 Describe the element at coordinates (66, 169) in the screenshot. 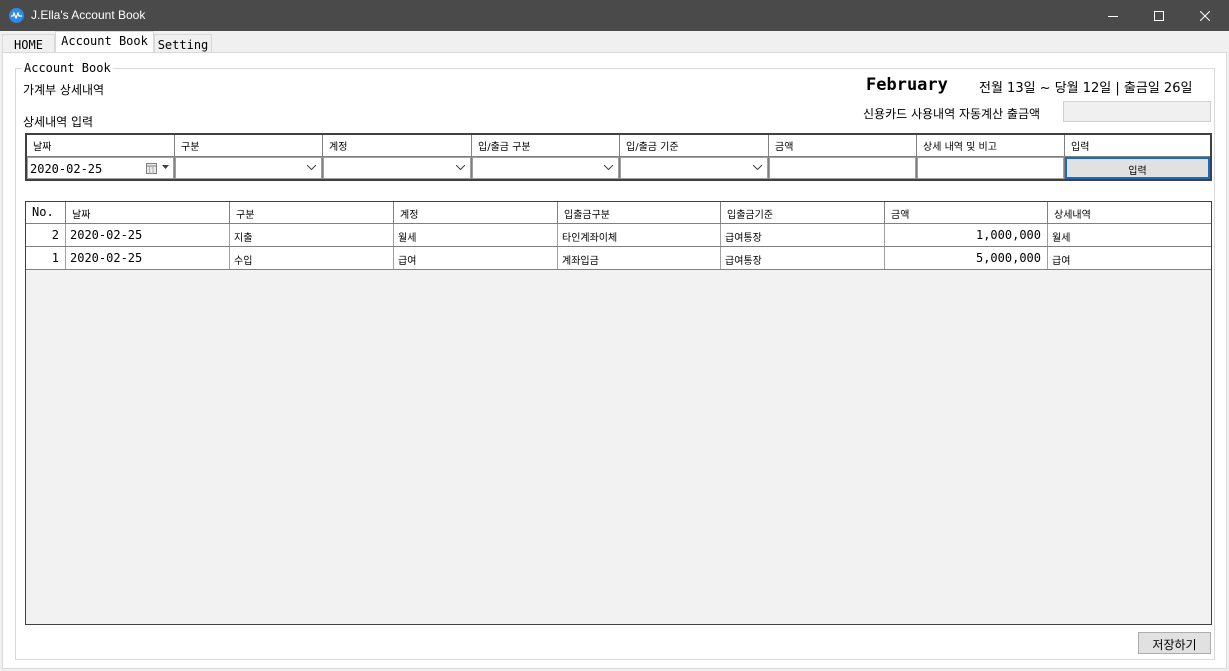

I see `date-value: 2020-02-25` at that location.